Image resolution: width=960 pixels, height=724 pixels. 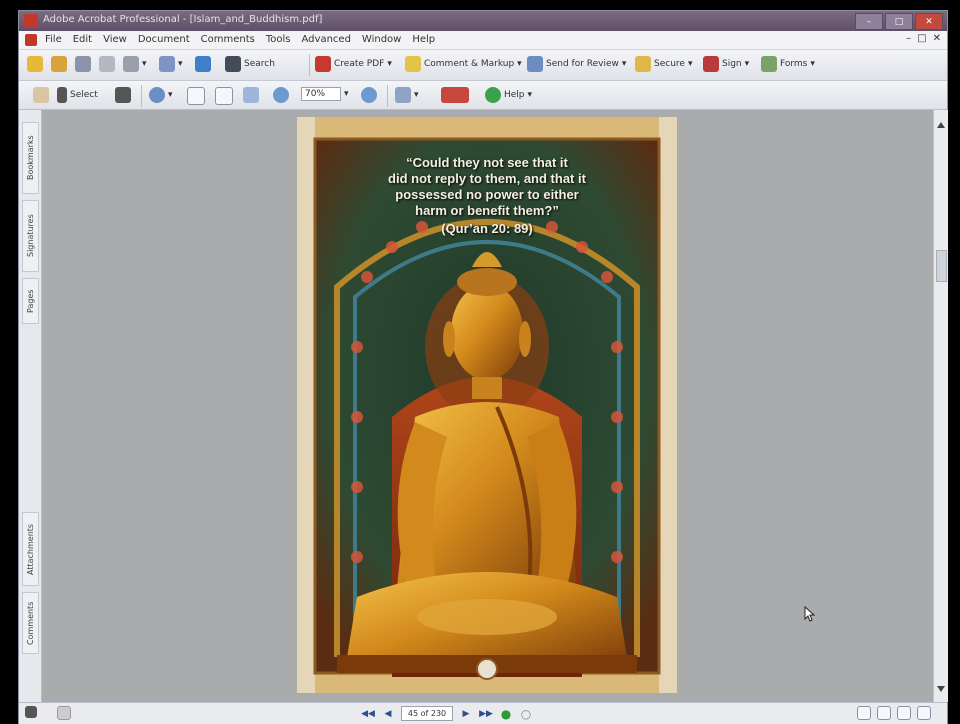 What do you see at coordinates (711, 64) in the screenshot?
I see `pen-icon` at bounding box center [711, 64].